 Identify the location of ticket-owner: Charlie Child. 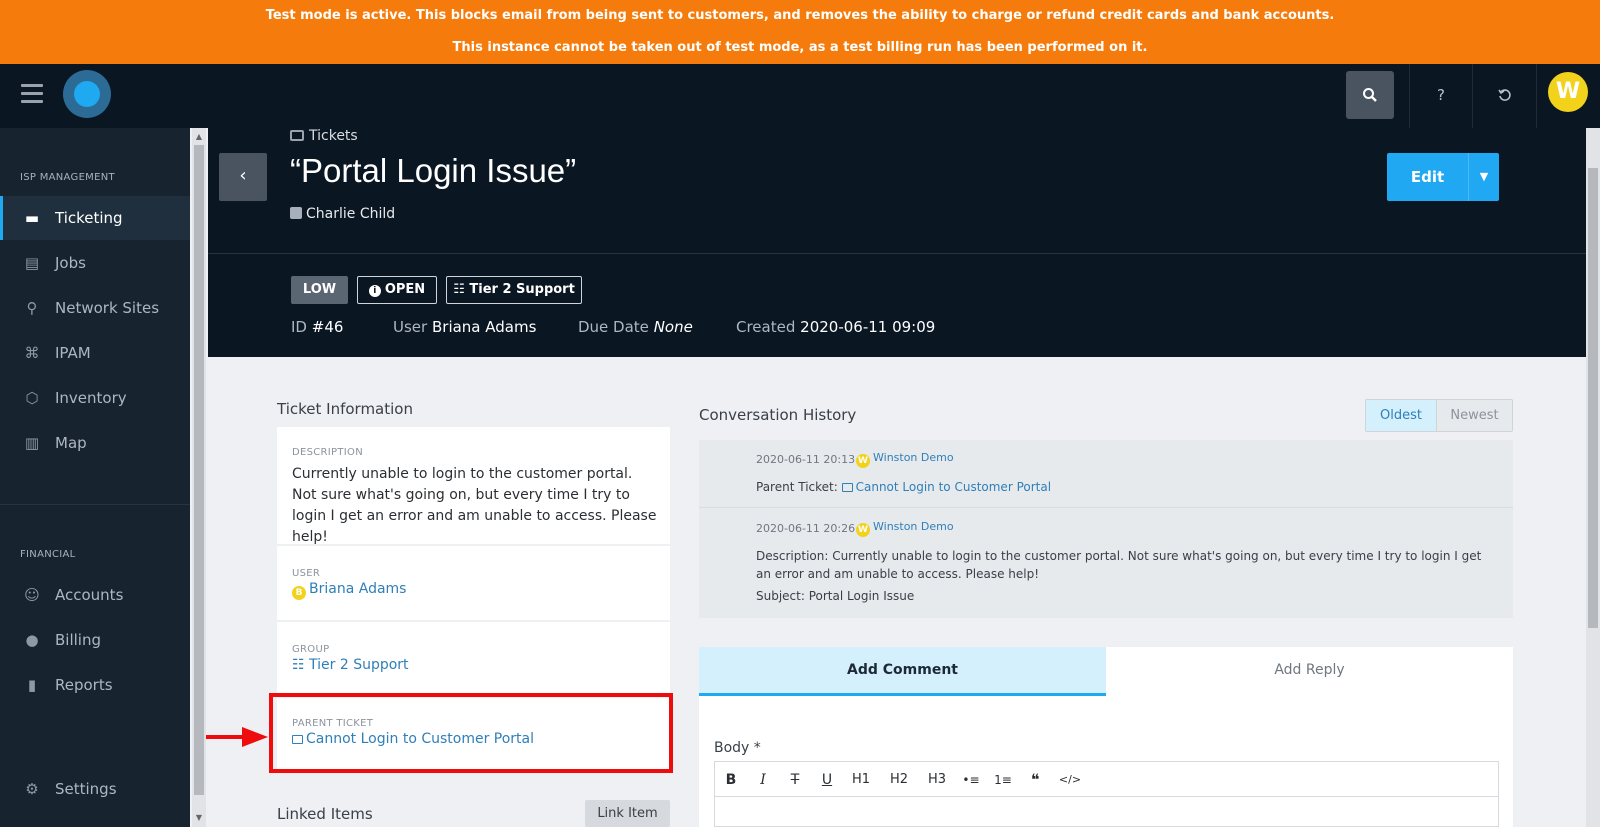
(342, 214).